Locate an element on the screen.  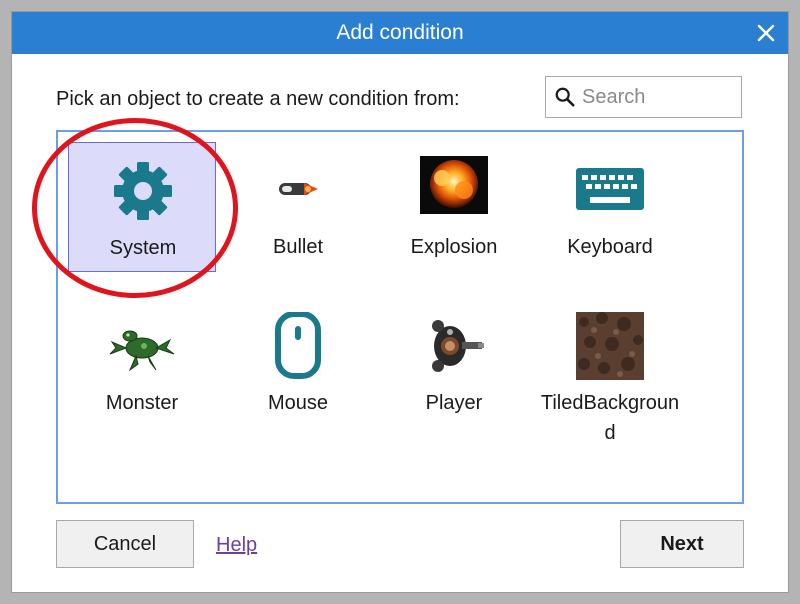
keyboard-icon is located at coordinates (610, 189).